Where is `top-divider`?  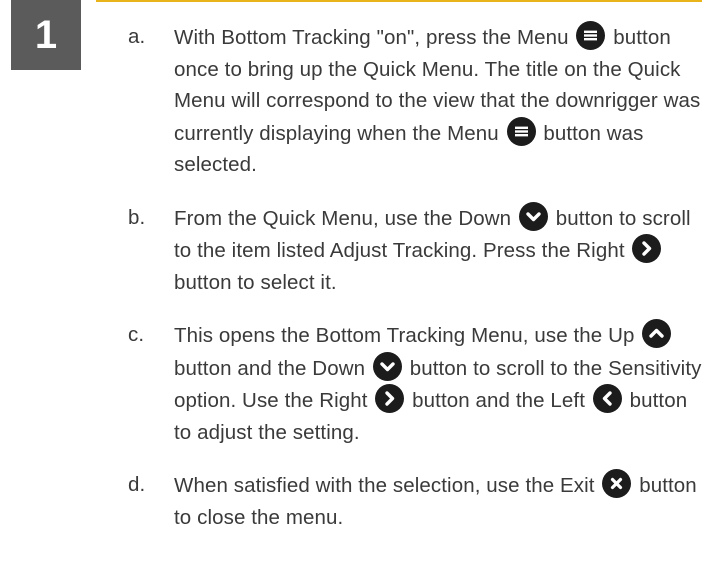
top-divider is located at coordinates (399, 1).